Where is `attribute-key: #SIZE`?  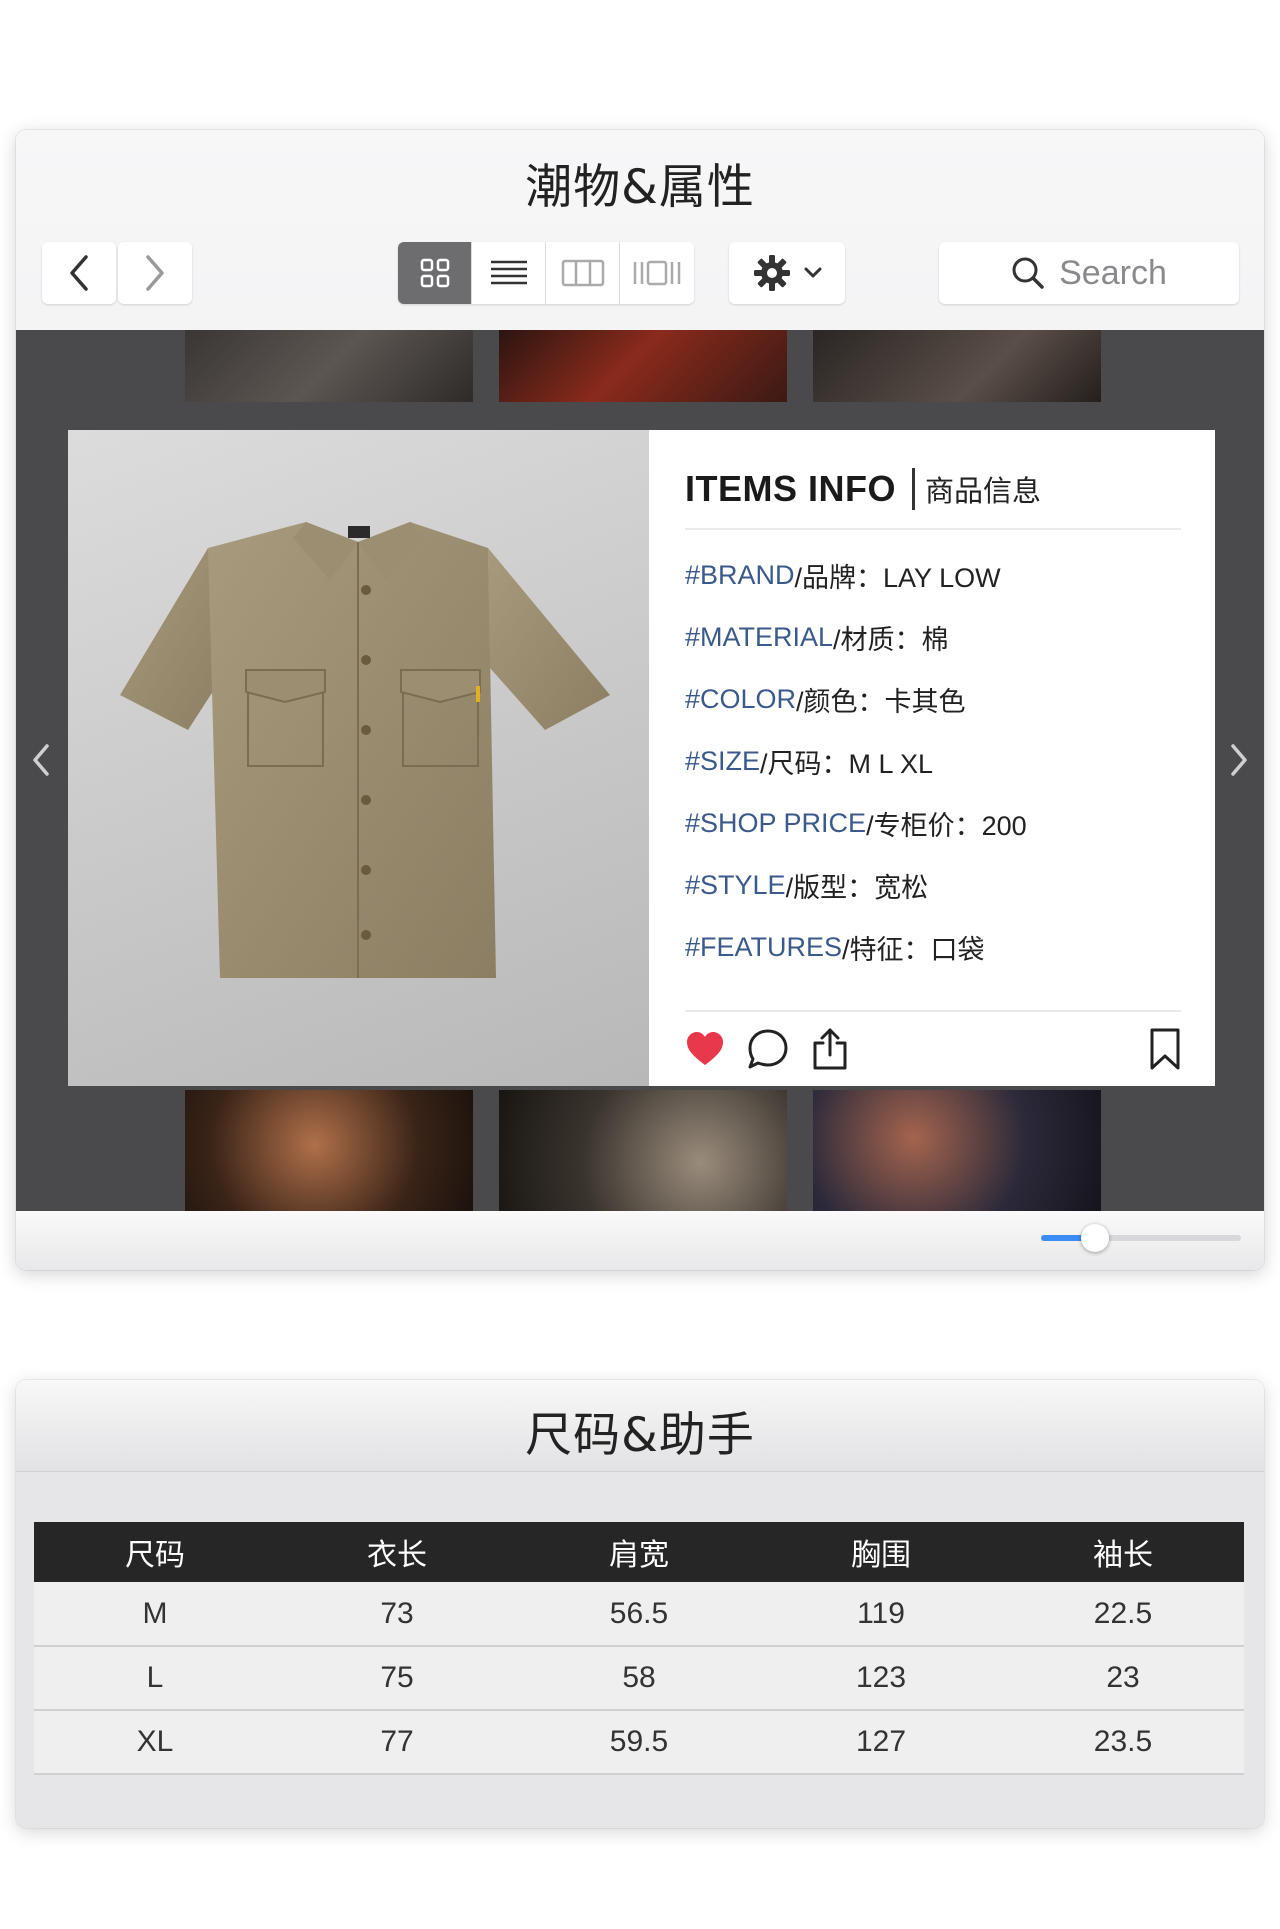 attribute-key: #SIZE is located at coordinates (722, 761).